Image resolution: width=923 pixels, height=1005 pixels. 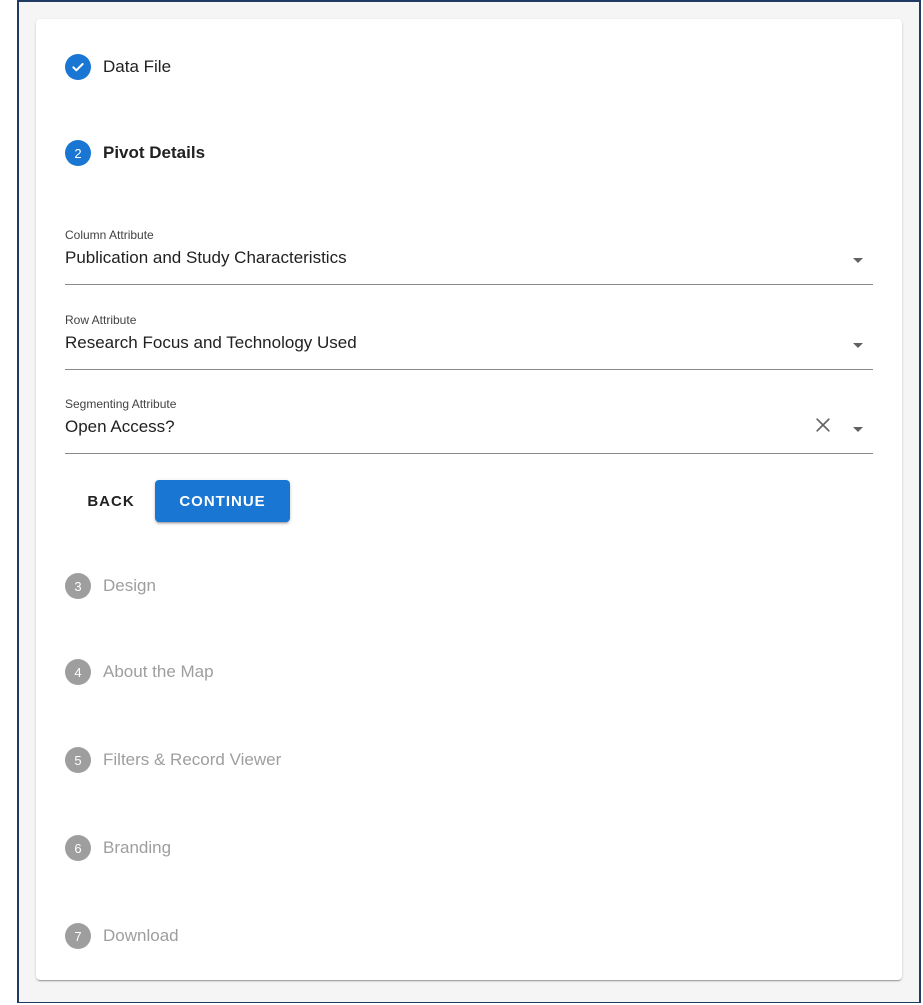 What do you see at coordinates (78, 153) in the screenshot?
I see `step-number: 2` at bounding box center [78, 153].